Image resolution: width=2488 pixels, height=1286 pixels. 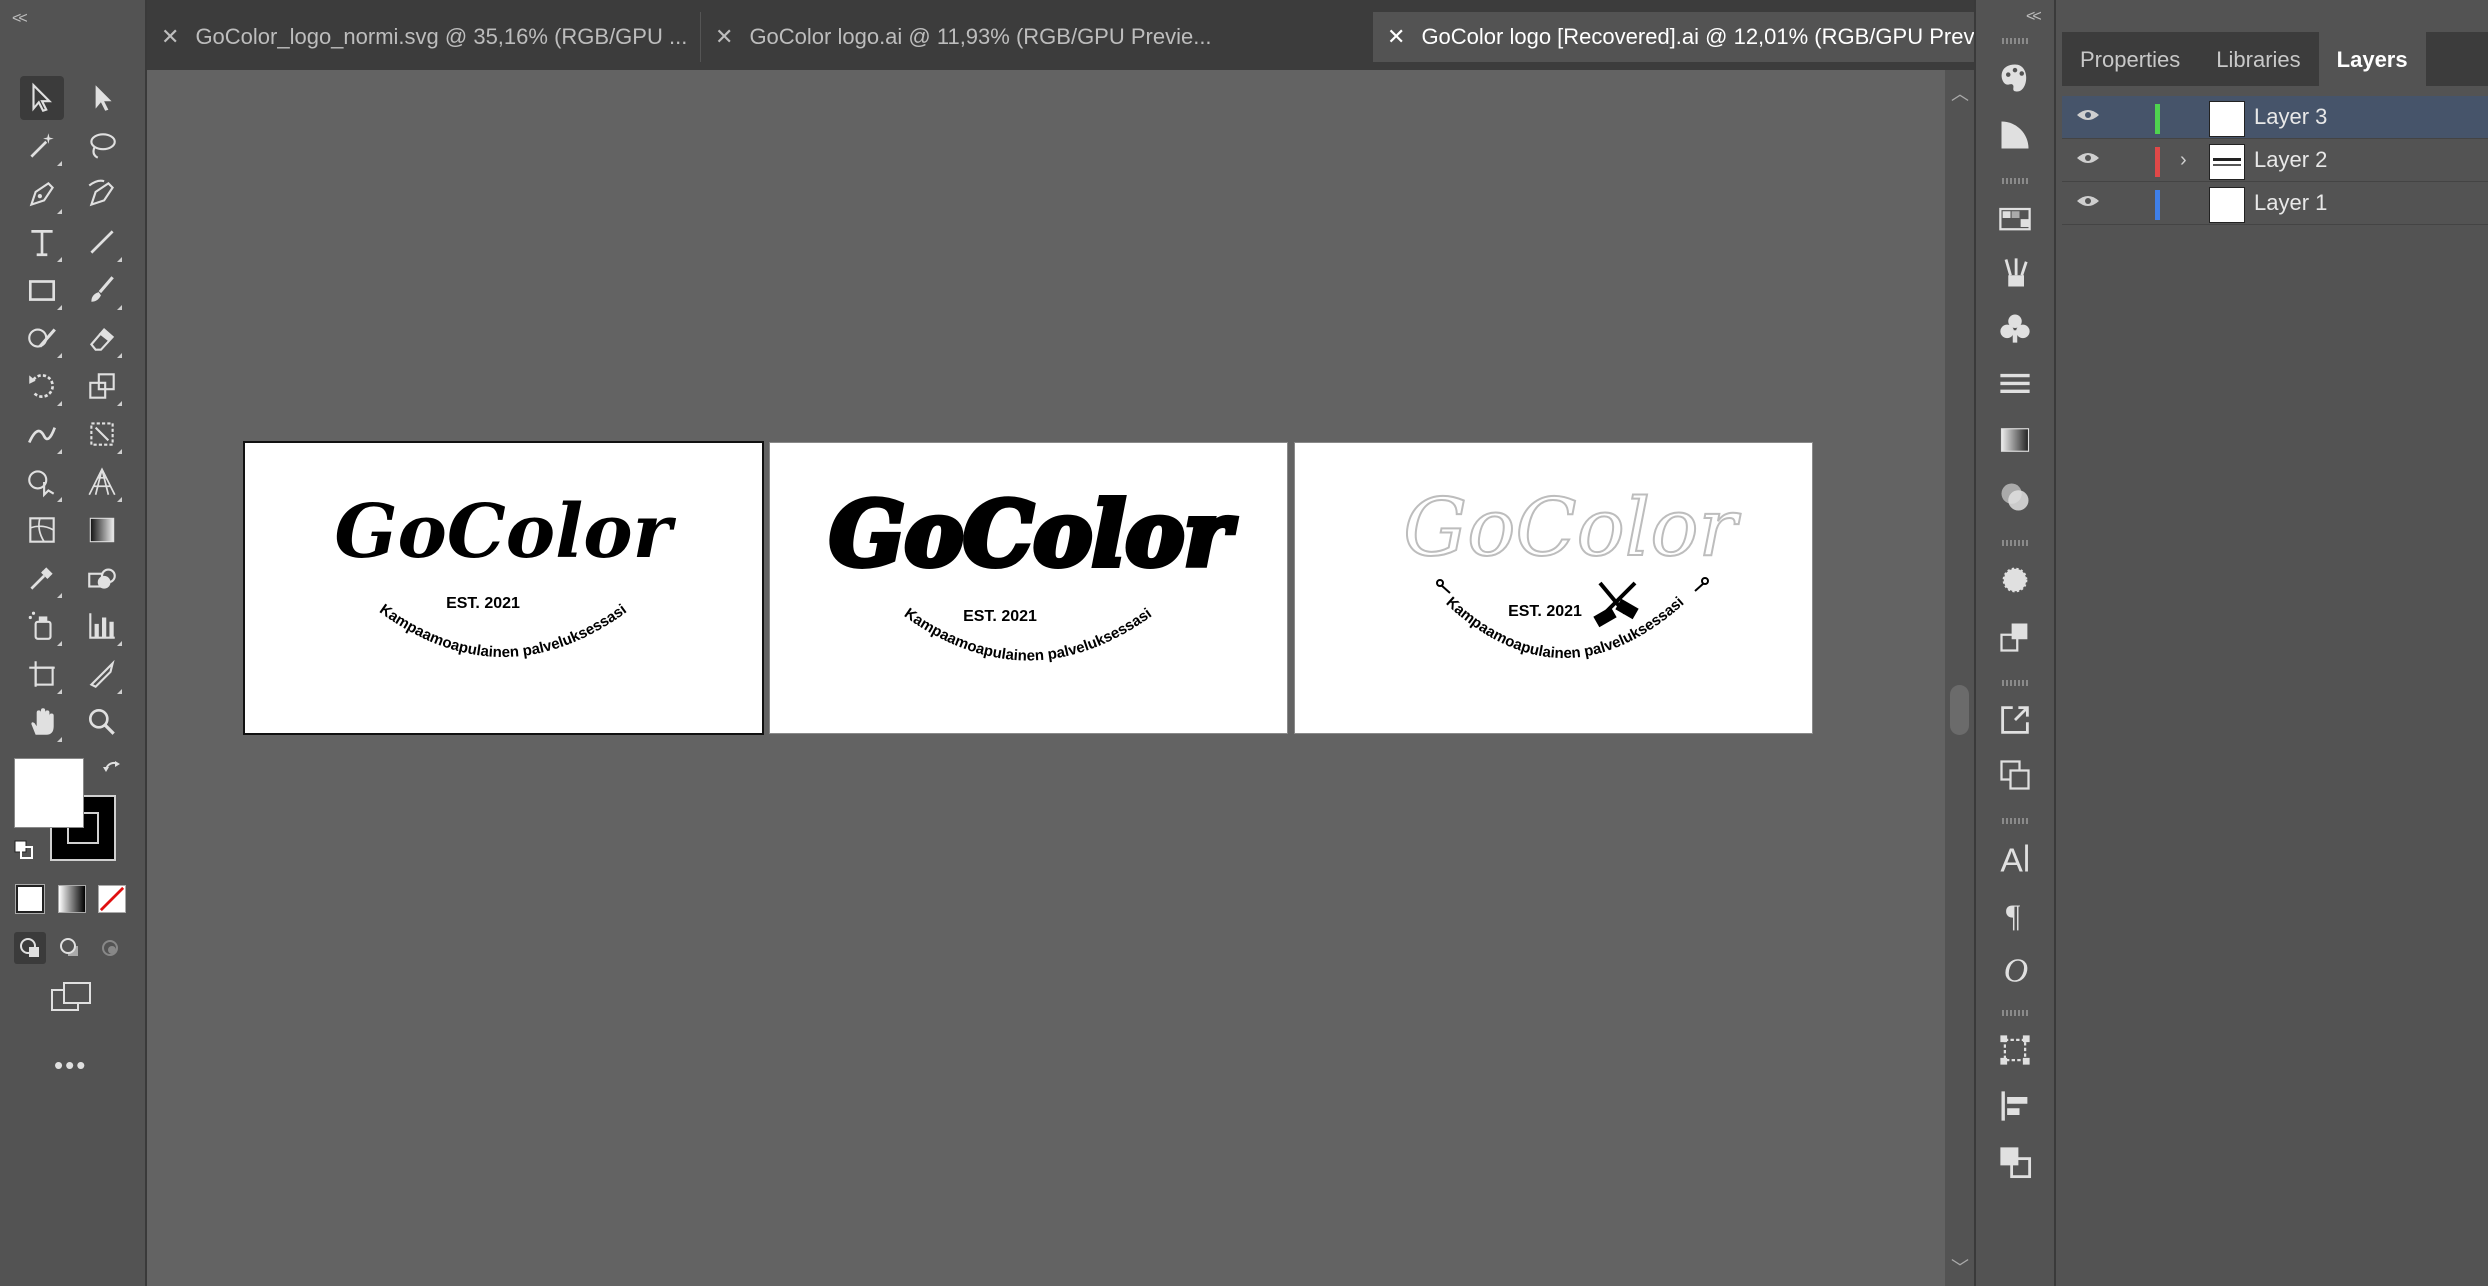 I want to click on edit-toolbar-icon: •••, so click(x=70, y=1065).